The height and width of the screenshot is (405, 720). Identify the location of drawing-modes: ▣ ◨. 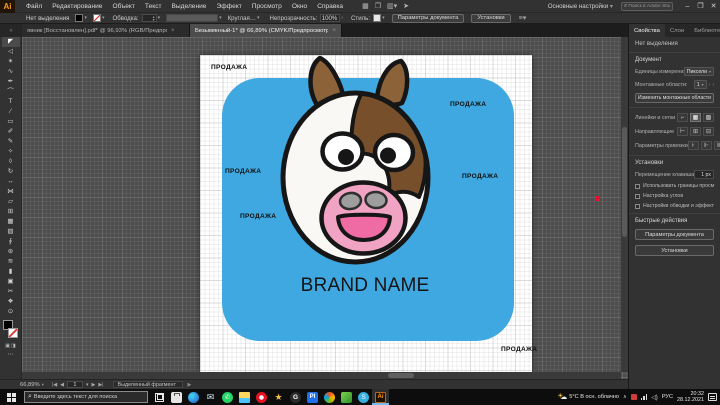
(10, 346).